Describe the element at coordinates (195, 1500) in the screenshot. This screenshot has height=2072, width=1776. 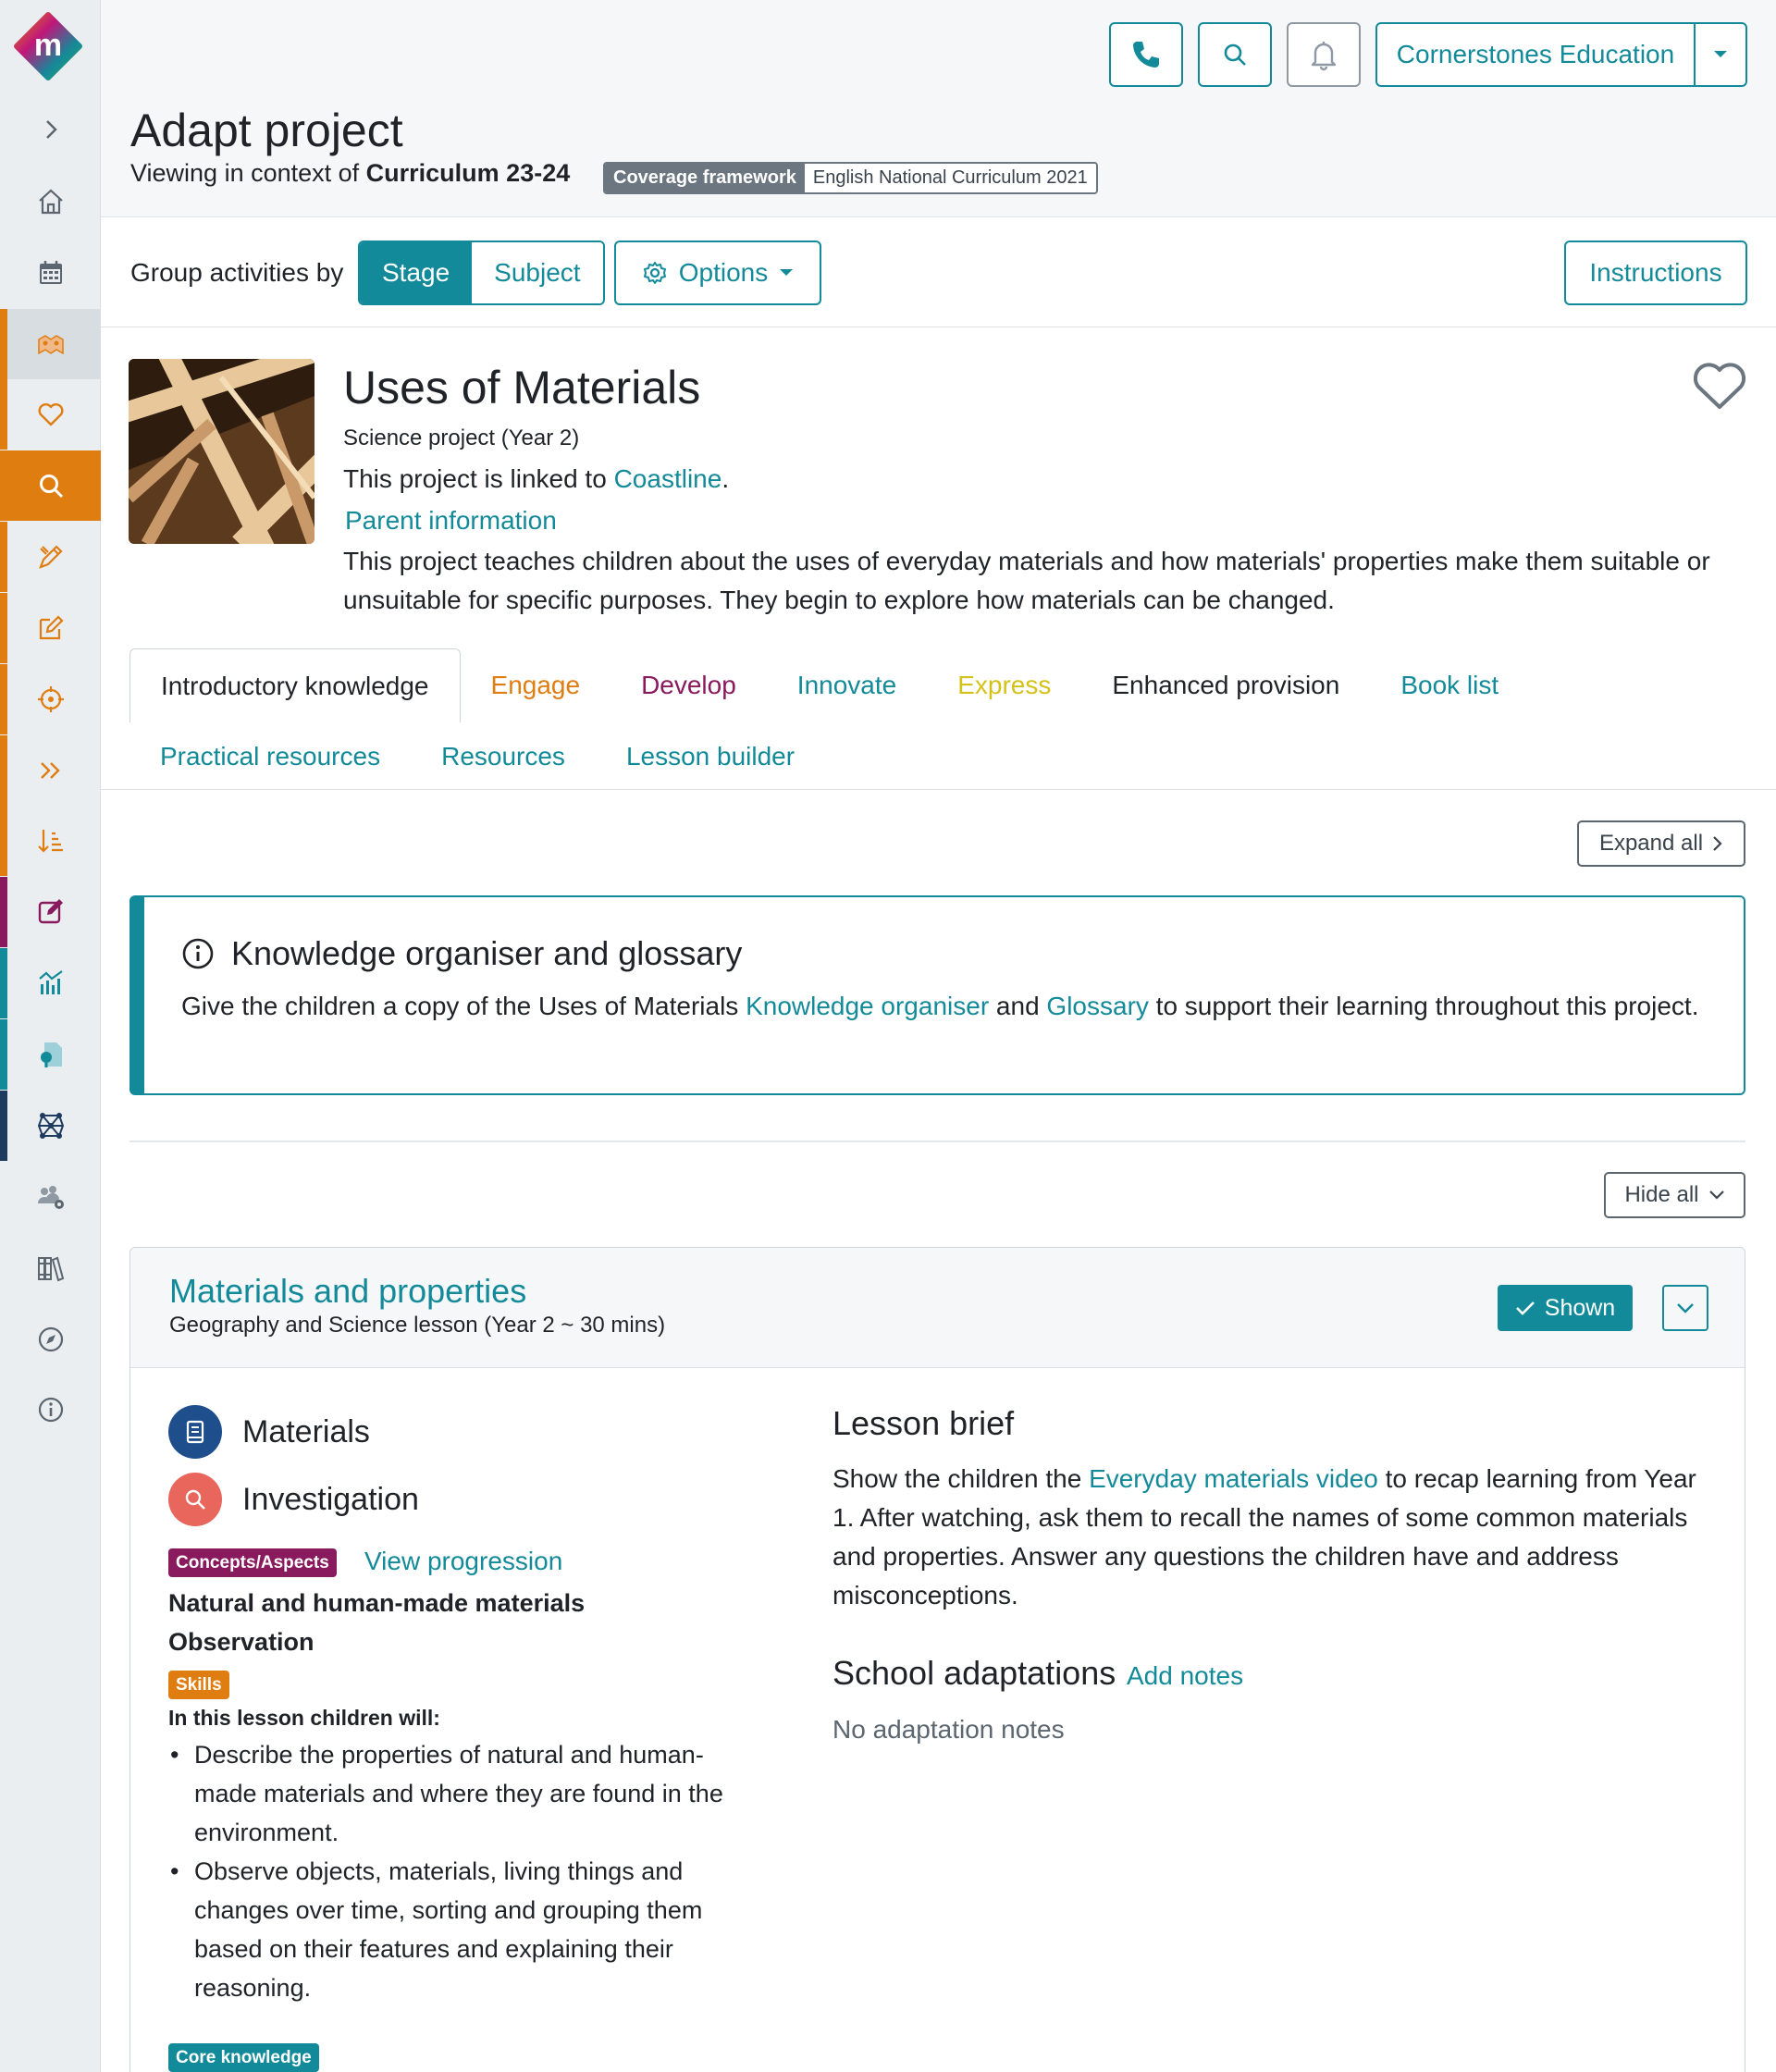
I see `magnifier-icon` at that location.